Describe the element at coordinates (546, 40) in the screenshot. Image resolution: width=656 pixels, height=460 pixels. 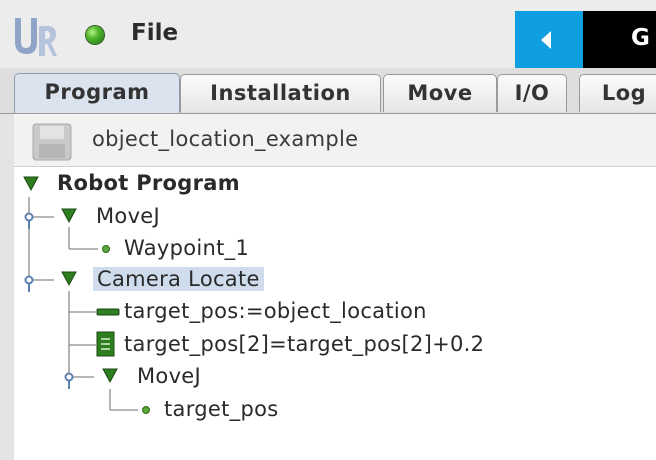
I see `triangle-left-icon` at that location.